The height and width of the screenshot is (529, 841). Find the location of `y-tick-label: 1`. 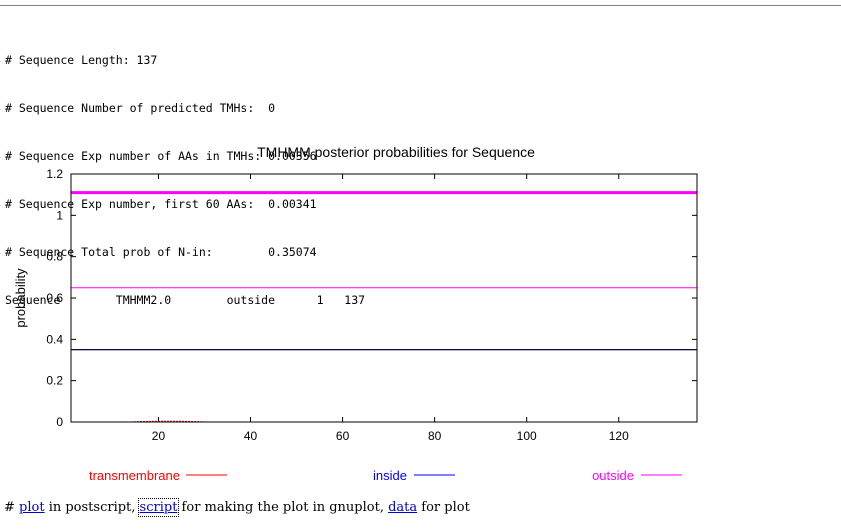

y-tick-label: 1 is located at coordinates (59, 215).